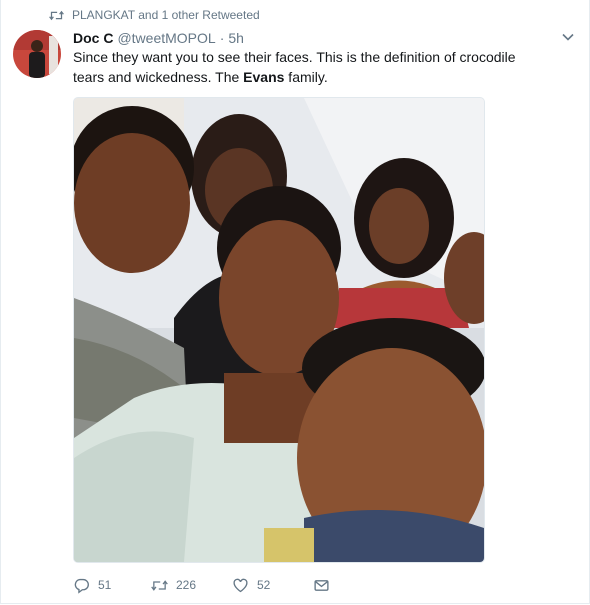 The image size is (590, 605). I want to click on tweet-text-bold: Evans, so click(264, 77).